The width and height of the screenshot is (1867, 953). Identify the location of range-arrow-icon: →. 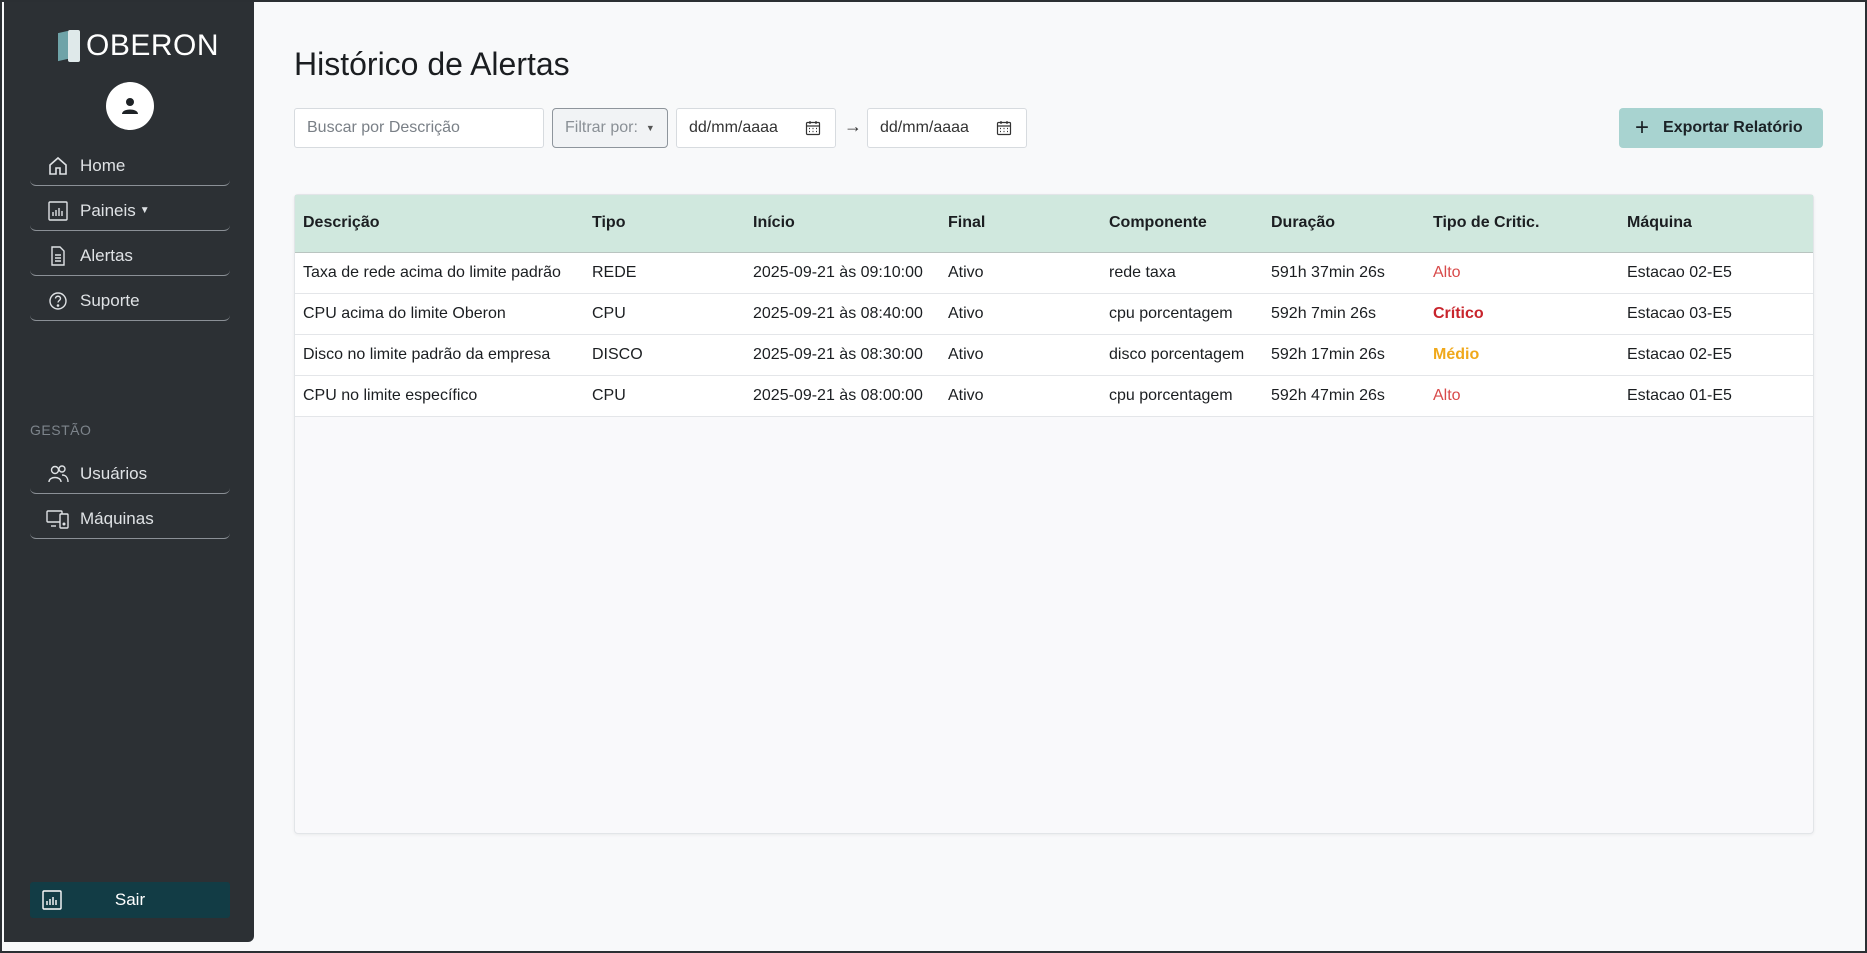
(853, 126).